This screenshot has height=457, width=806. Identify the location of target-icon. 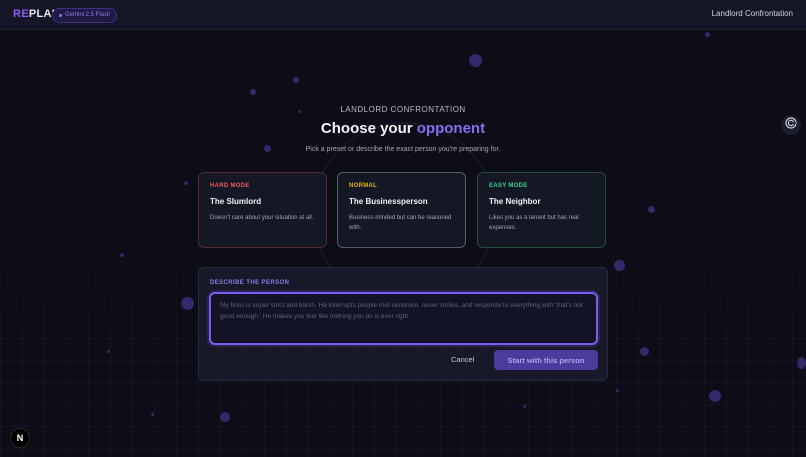
(791, 125).